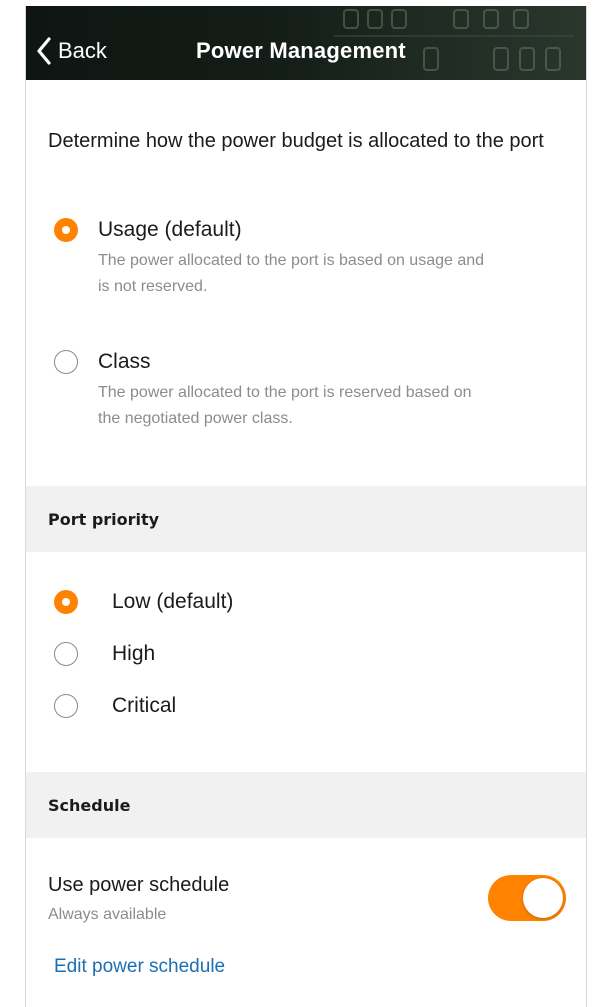 This screenshot has height=1007, width=595. I want to click on section-header-port-priority: Port priority, so click(306, 519).